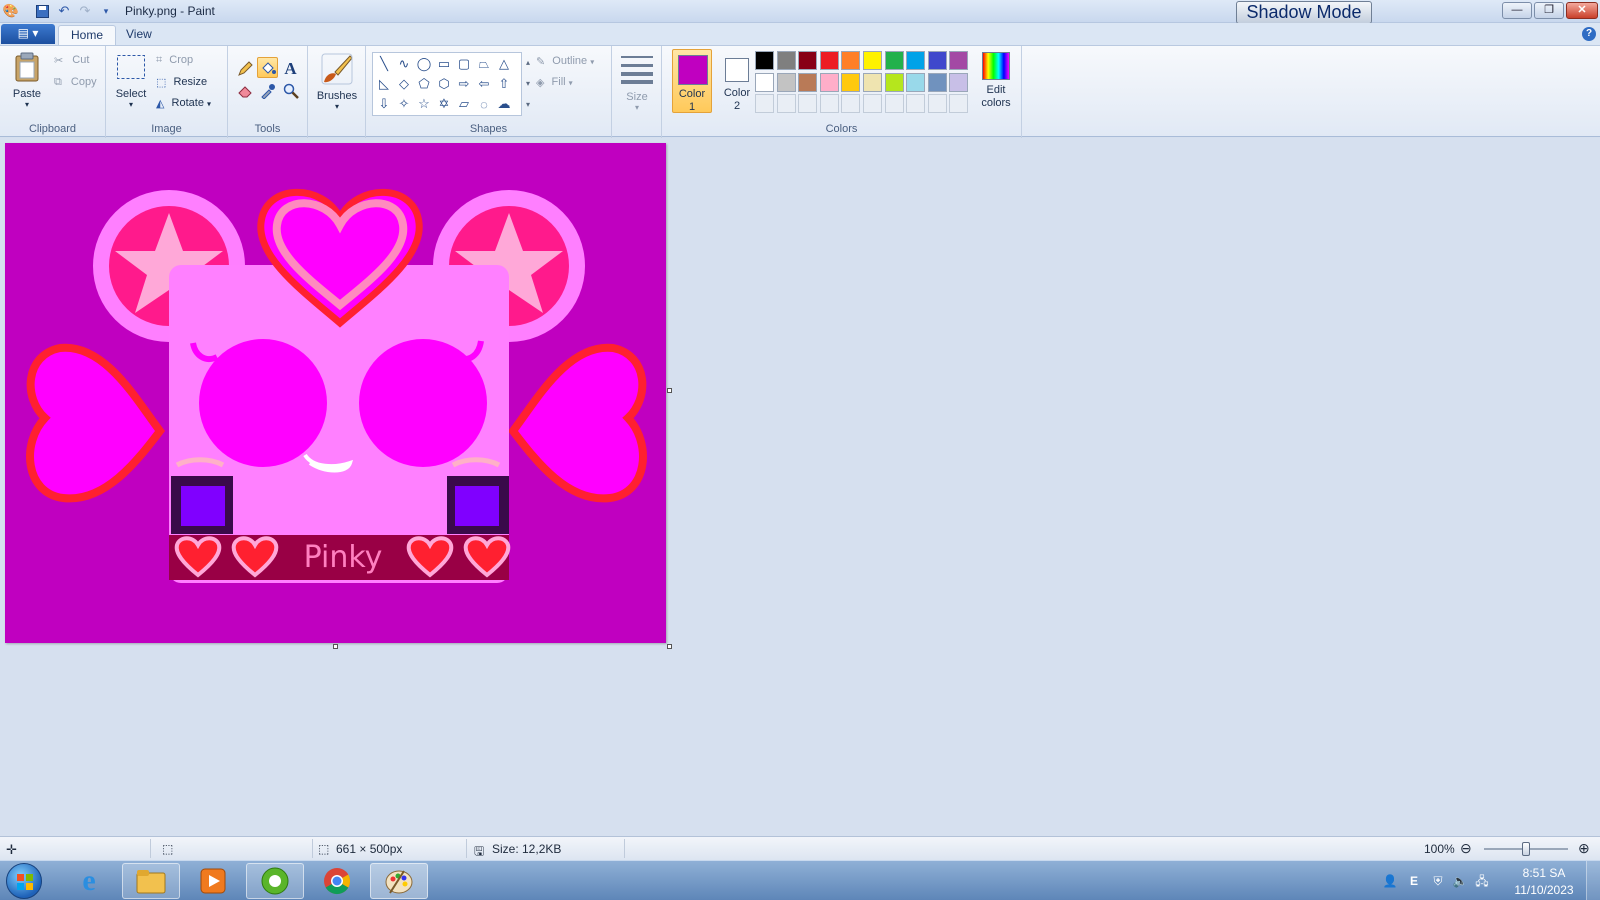  Describe the element at coordinates (290, 90) in the screenshot. I see `magnifier-icon` at that location.